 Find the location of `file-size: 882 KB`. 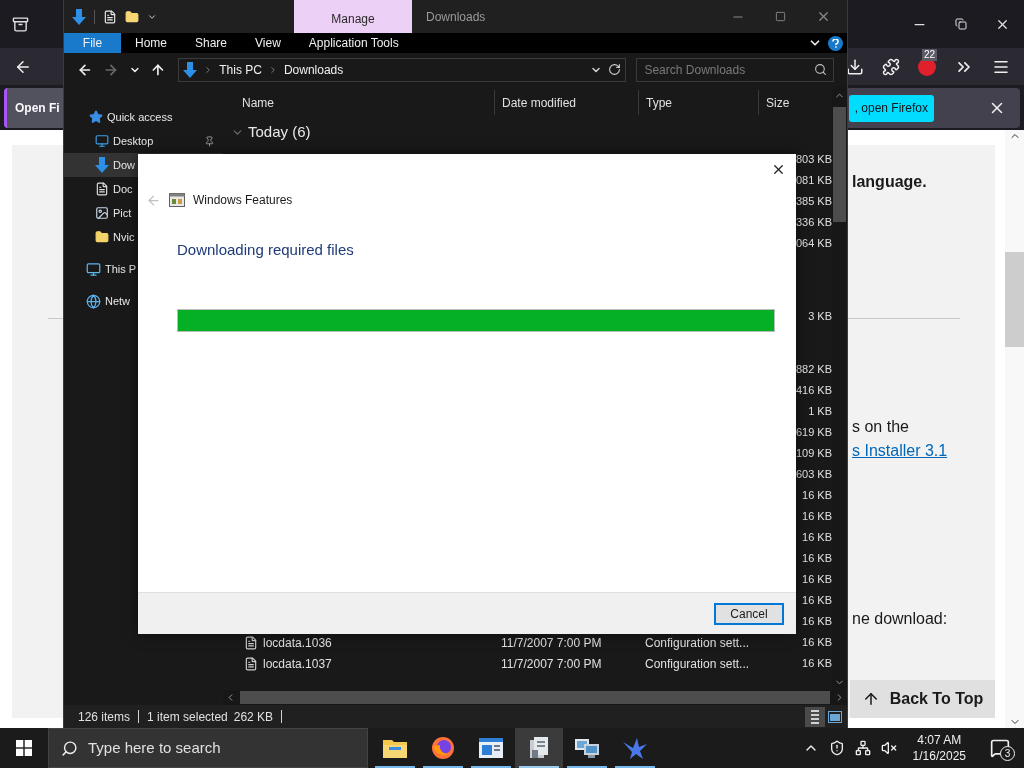

file-size: 882 KB is located at coordinates (813, 370).